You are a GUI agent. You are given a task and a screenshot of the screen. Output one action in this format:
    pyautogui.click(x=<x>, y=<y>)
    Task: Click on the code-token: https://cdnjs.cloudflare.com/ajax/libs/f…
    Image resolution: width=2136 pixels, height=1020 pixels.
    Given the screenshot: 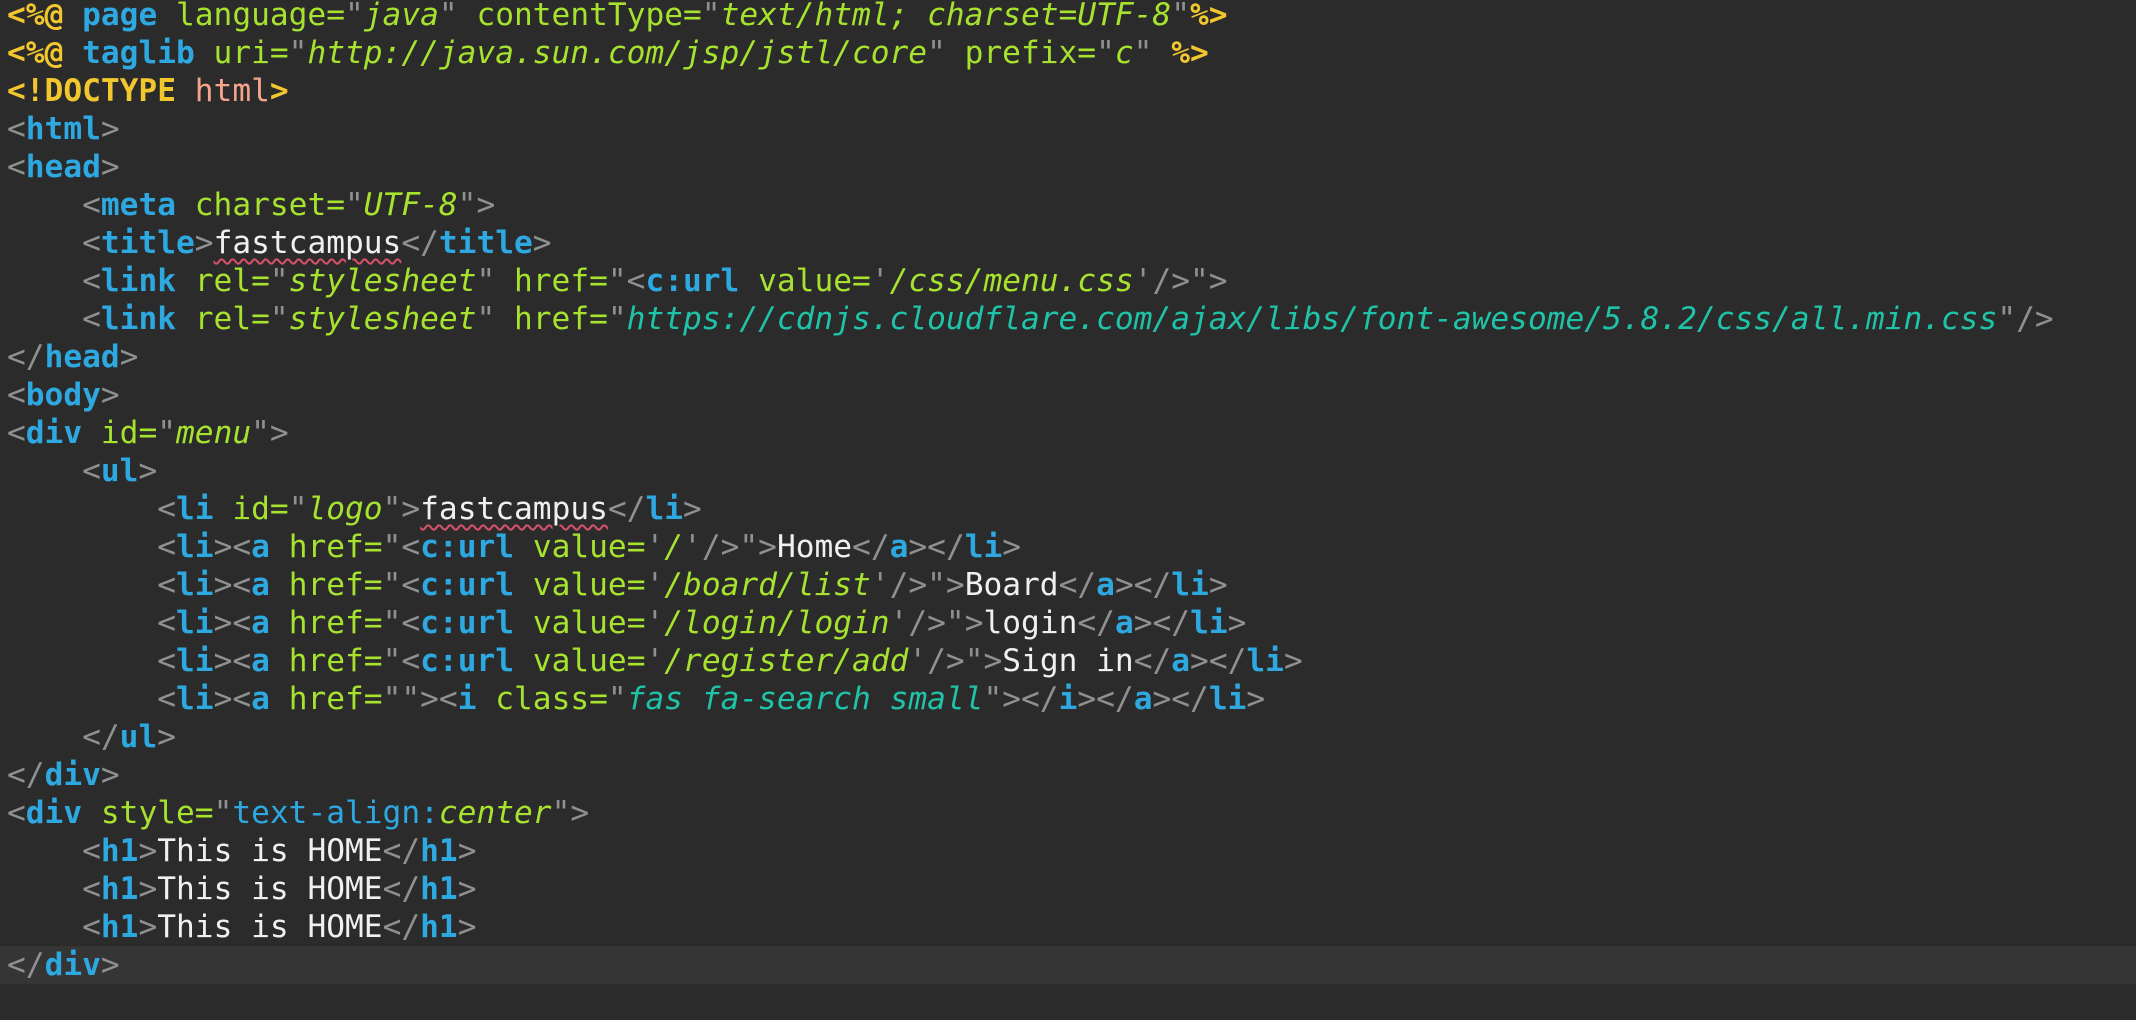 What is the action you would take?
    pyautogui.click(x=1312, y=319)
    